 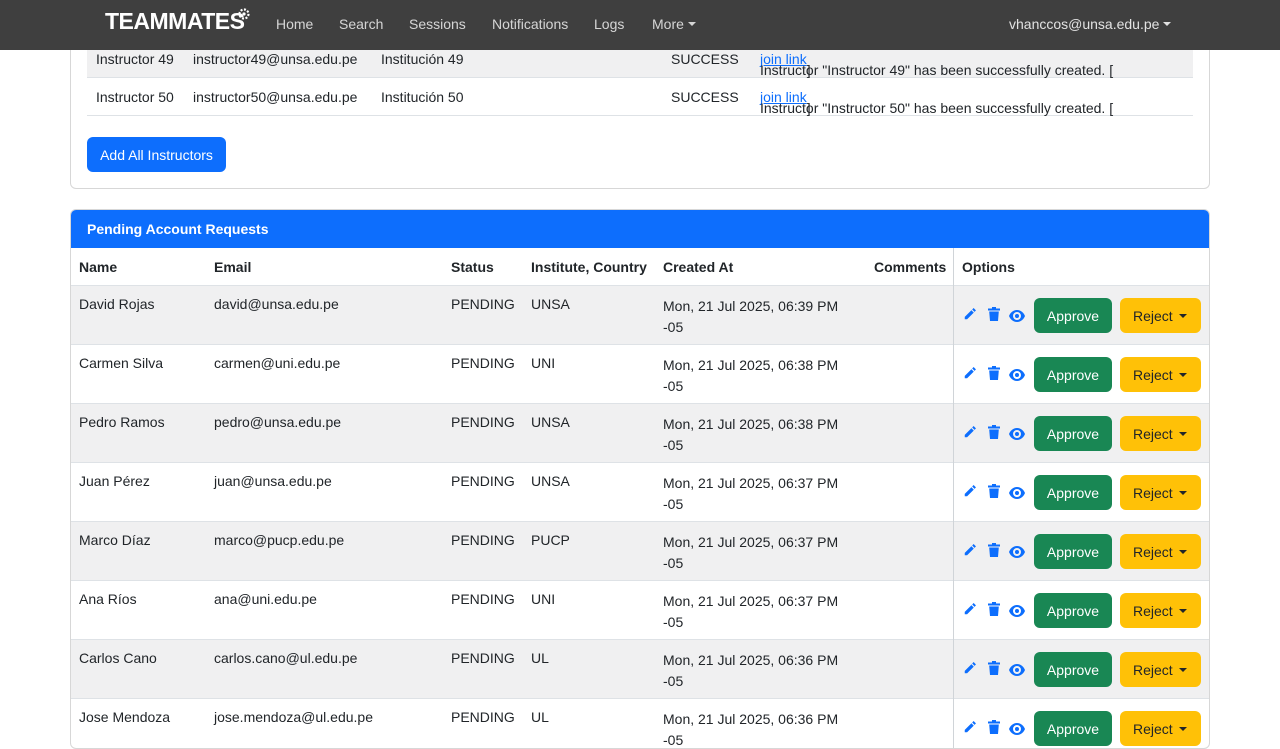 I want to click on request-institute: PUCP, so click(x=550, y=540).